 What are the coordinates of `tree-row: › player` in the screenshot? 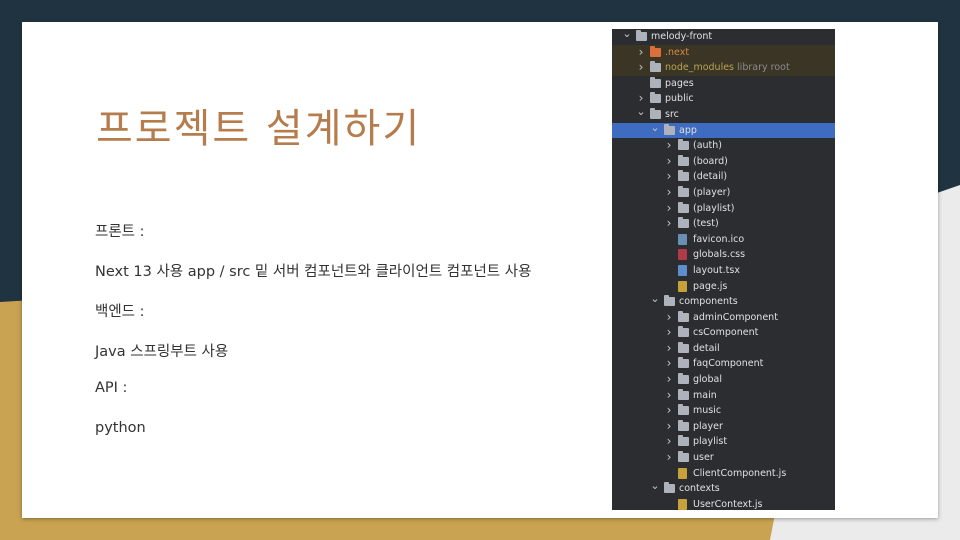 It's located at (723, 427).